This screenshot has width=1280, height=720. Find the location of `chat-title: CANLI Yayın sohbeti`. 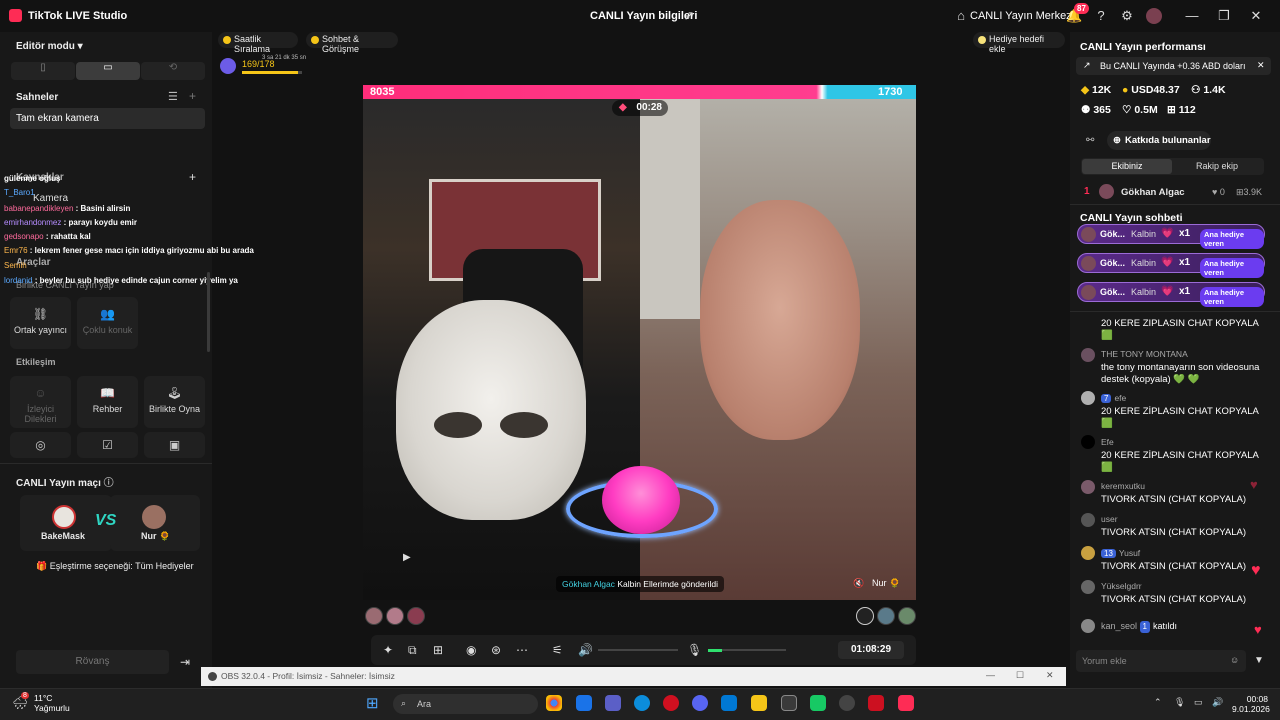

chat-title: CANLI Yayın sohbeti is located at coordinates (1131, 218).